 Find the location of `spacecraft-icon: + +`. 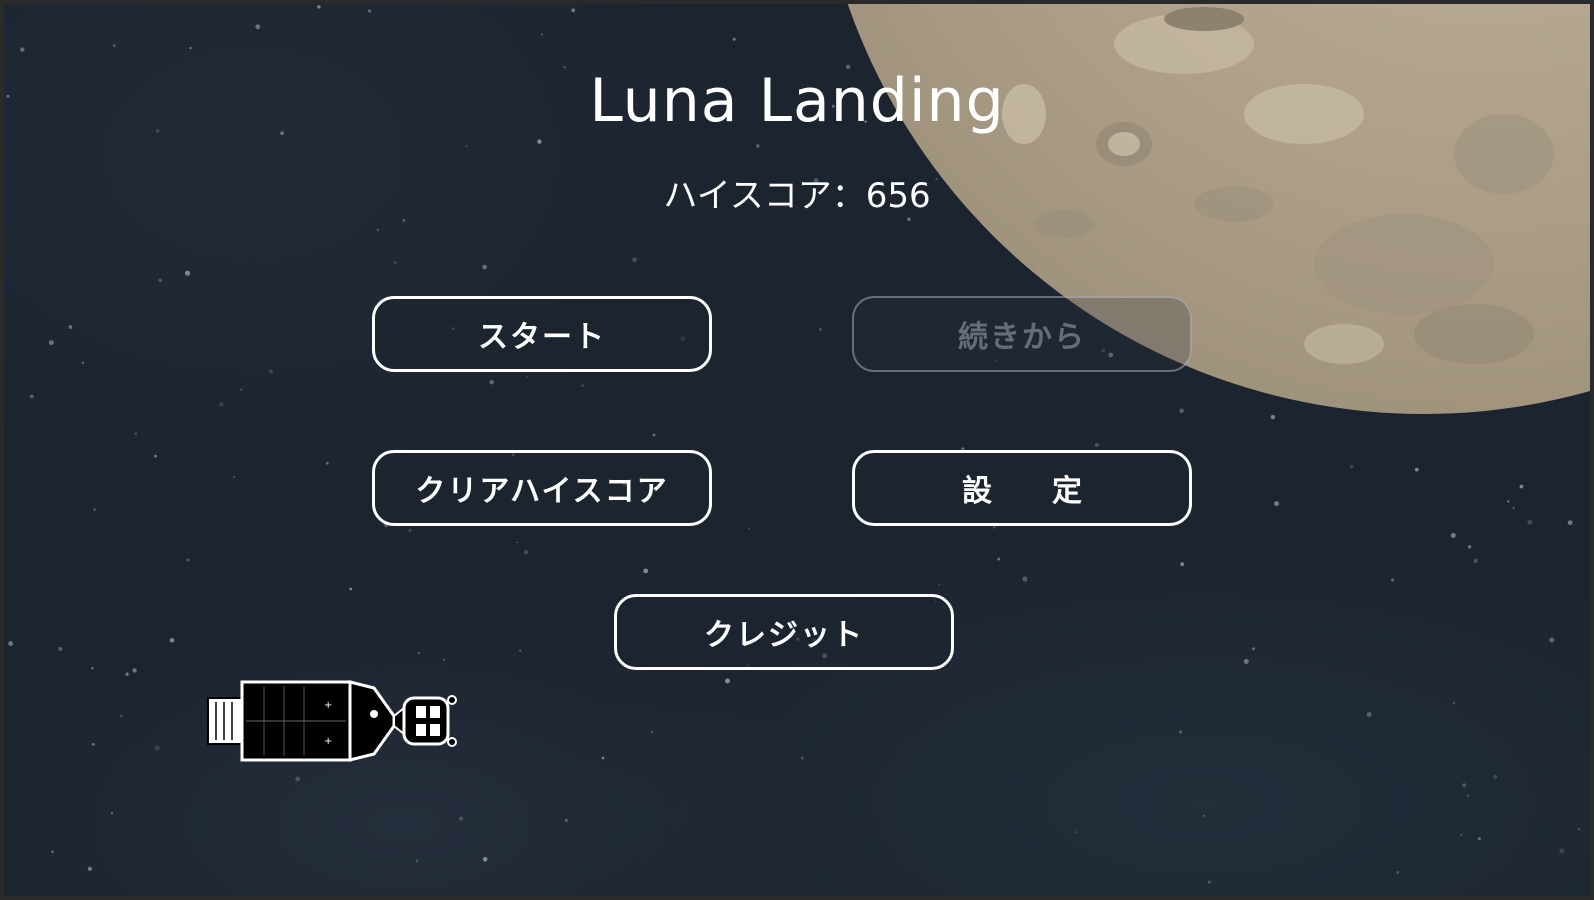

spacecraft-icon: + + is located at coordinates (332, 721).